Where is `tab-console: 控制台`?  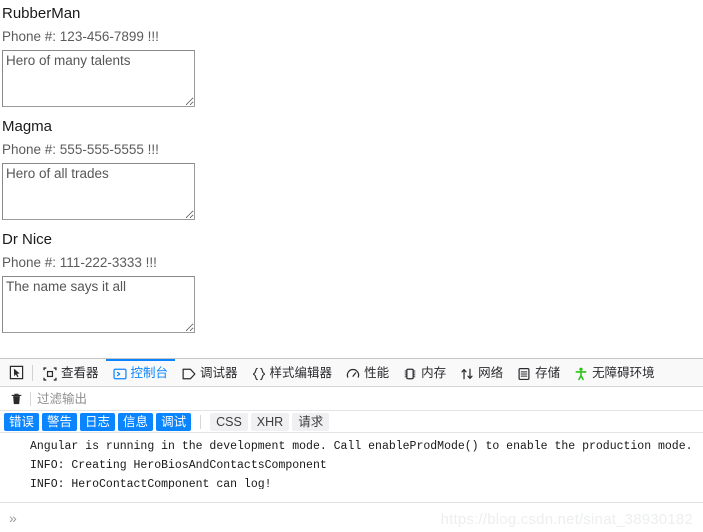 tab-console: 控制台 is located at coordinates (140, 372).